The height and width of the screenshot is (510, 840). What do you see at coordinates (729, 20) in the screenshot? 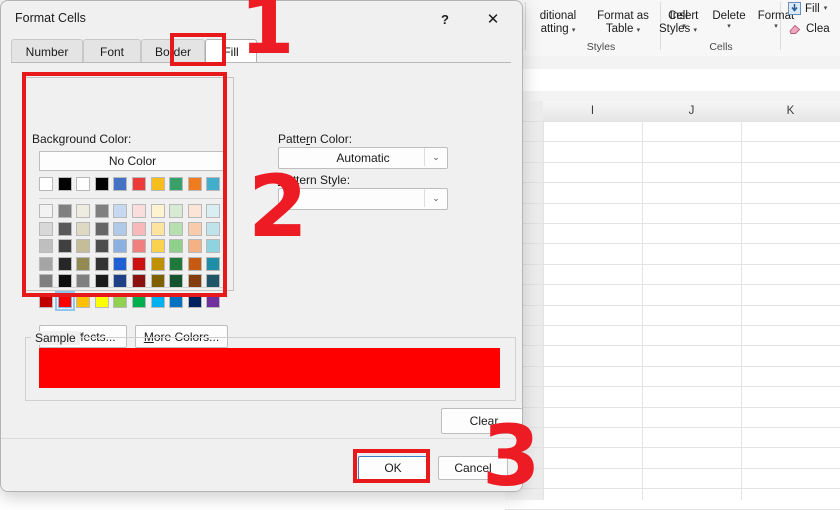
I see `ribbon-button-delete: Delete ▾` at bounding box center [729, 20].